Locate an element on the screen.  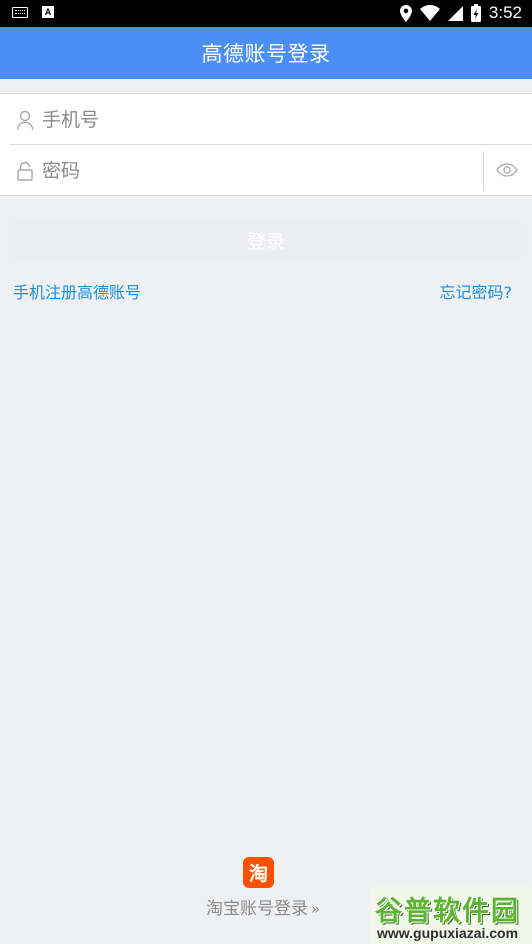
register-link: 手机注册高德账号 is located at coordinates (77, 291).